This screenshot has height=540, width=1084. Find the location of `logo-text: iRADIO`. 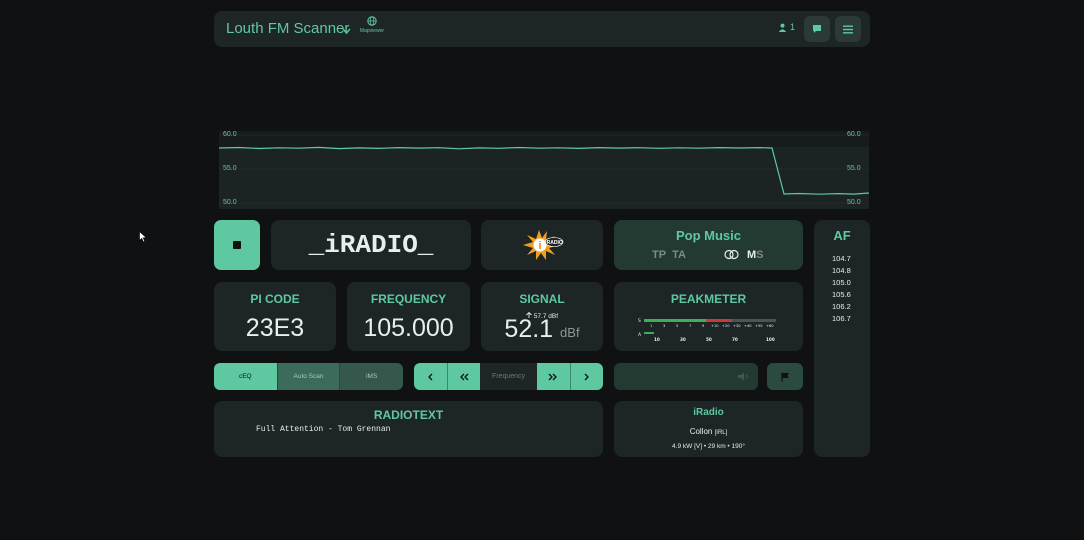

logo-text: iRADIO is located at coordinates (554, 243).